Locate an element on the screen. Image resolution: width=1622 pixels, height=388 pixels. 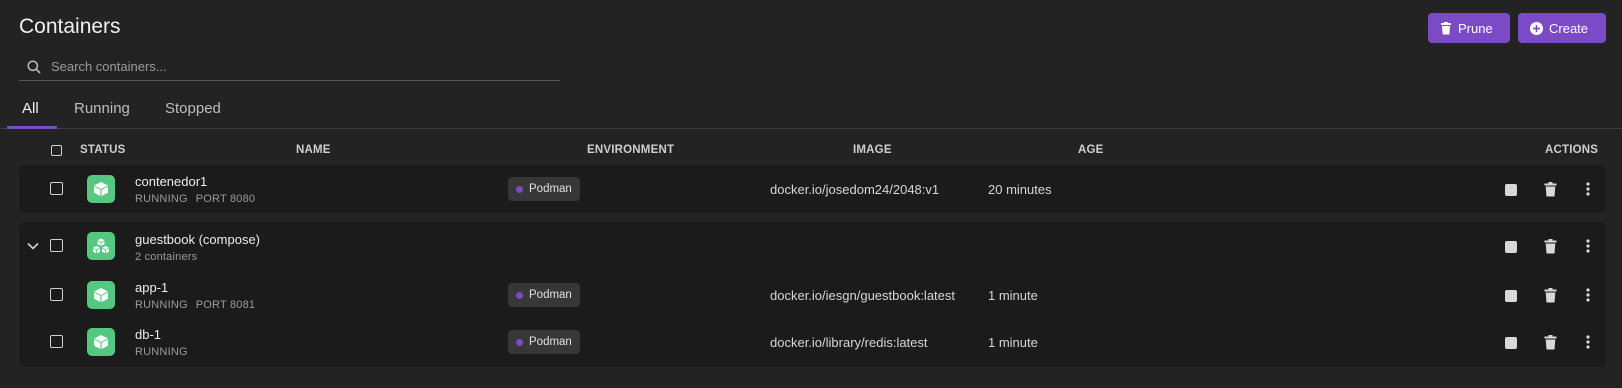
column-header-actions: ACTIONS is located at coordinates (1572, 150).